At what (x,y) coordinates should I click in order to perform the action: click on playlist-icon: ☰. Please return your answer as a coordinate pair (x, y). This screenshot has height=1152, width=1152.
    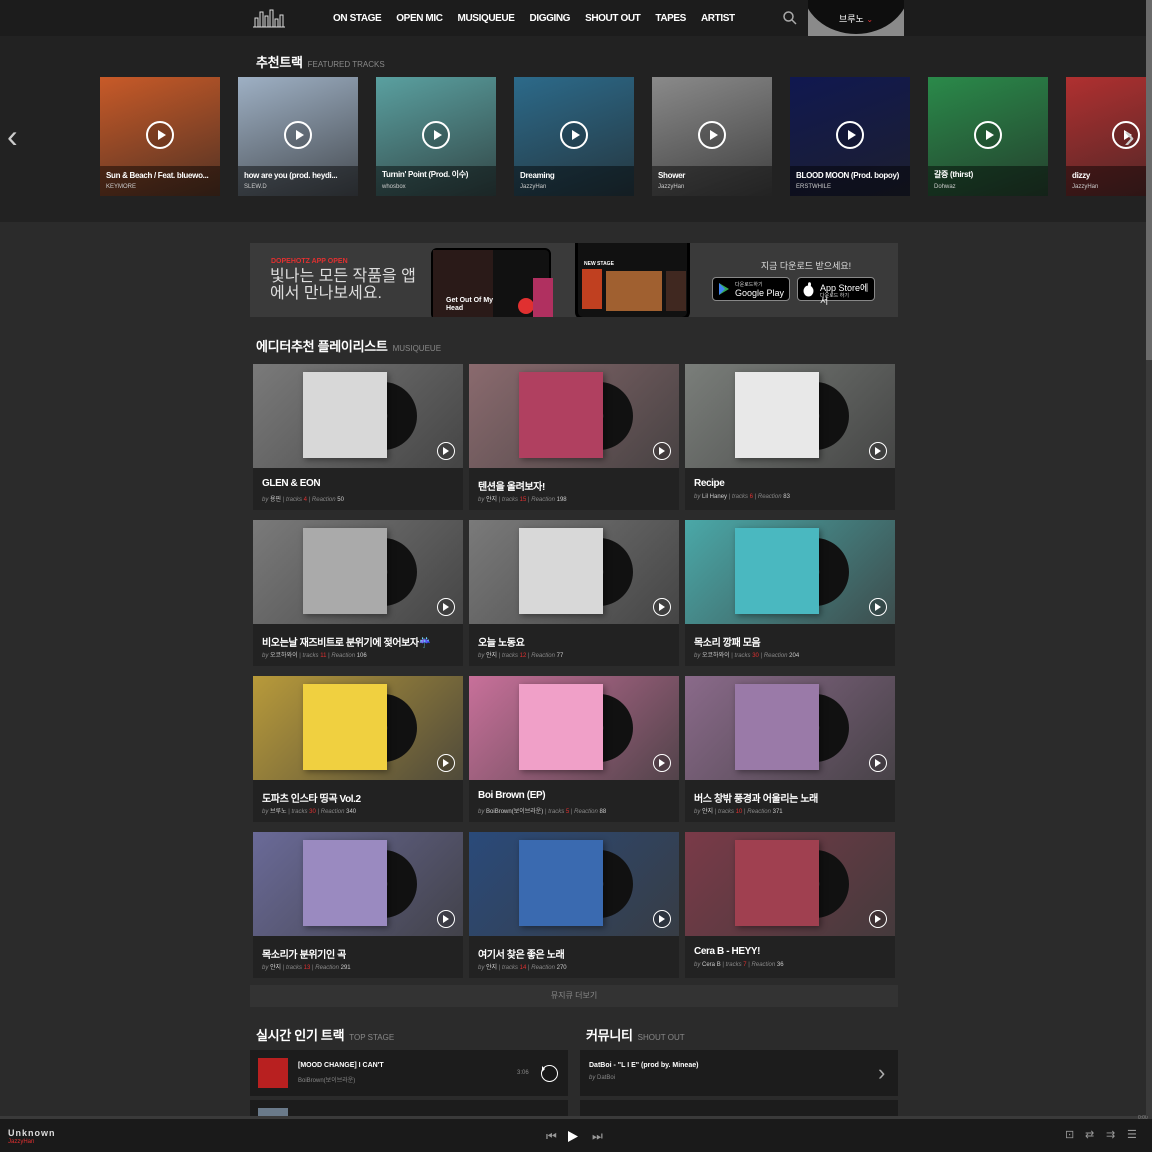
    Looking at the image, I should click on (1132, 1134).